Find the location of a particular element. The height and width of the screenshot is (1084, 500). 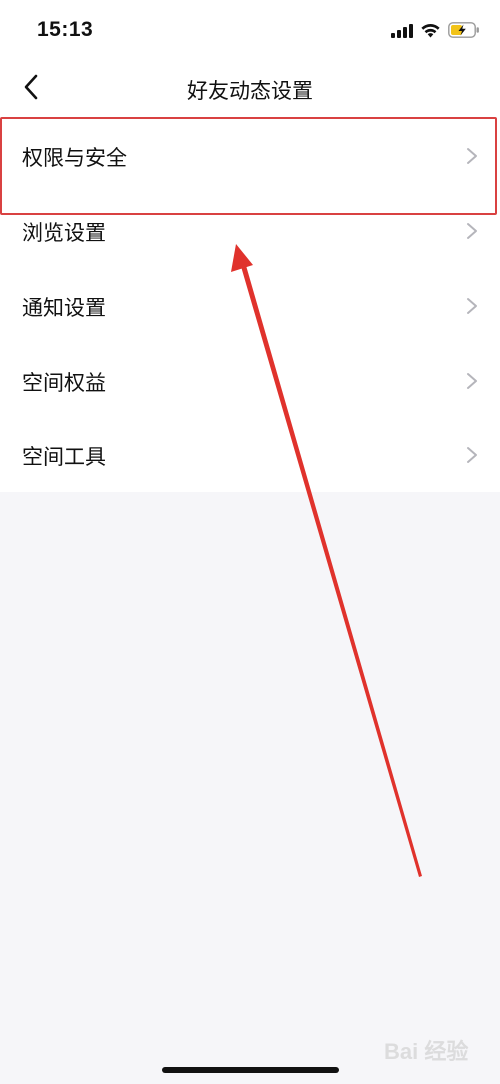

nav-bar: 好友动态设置 is located at coordinates (250, 89).